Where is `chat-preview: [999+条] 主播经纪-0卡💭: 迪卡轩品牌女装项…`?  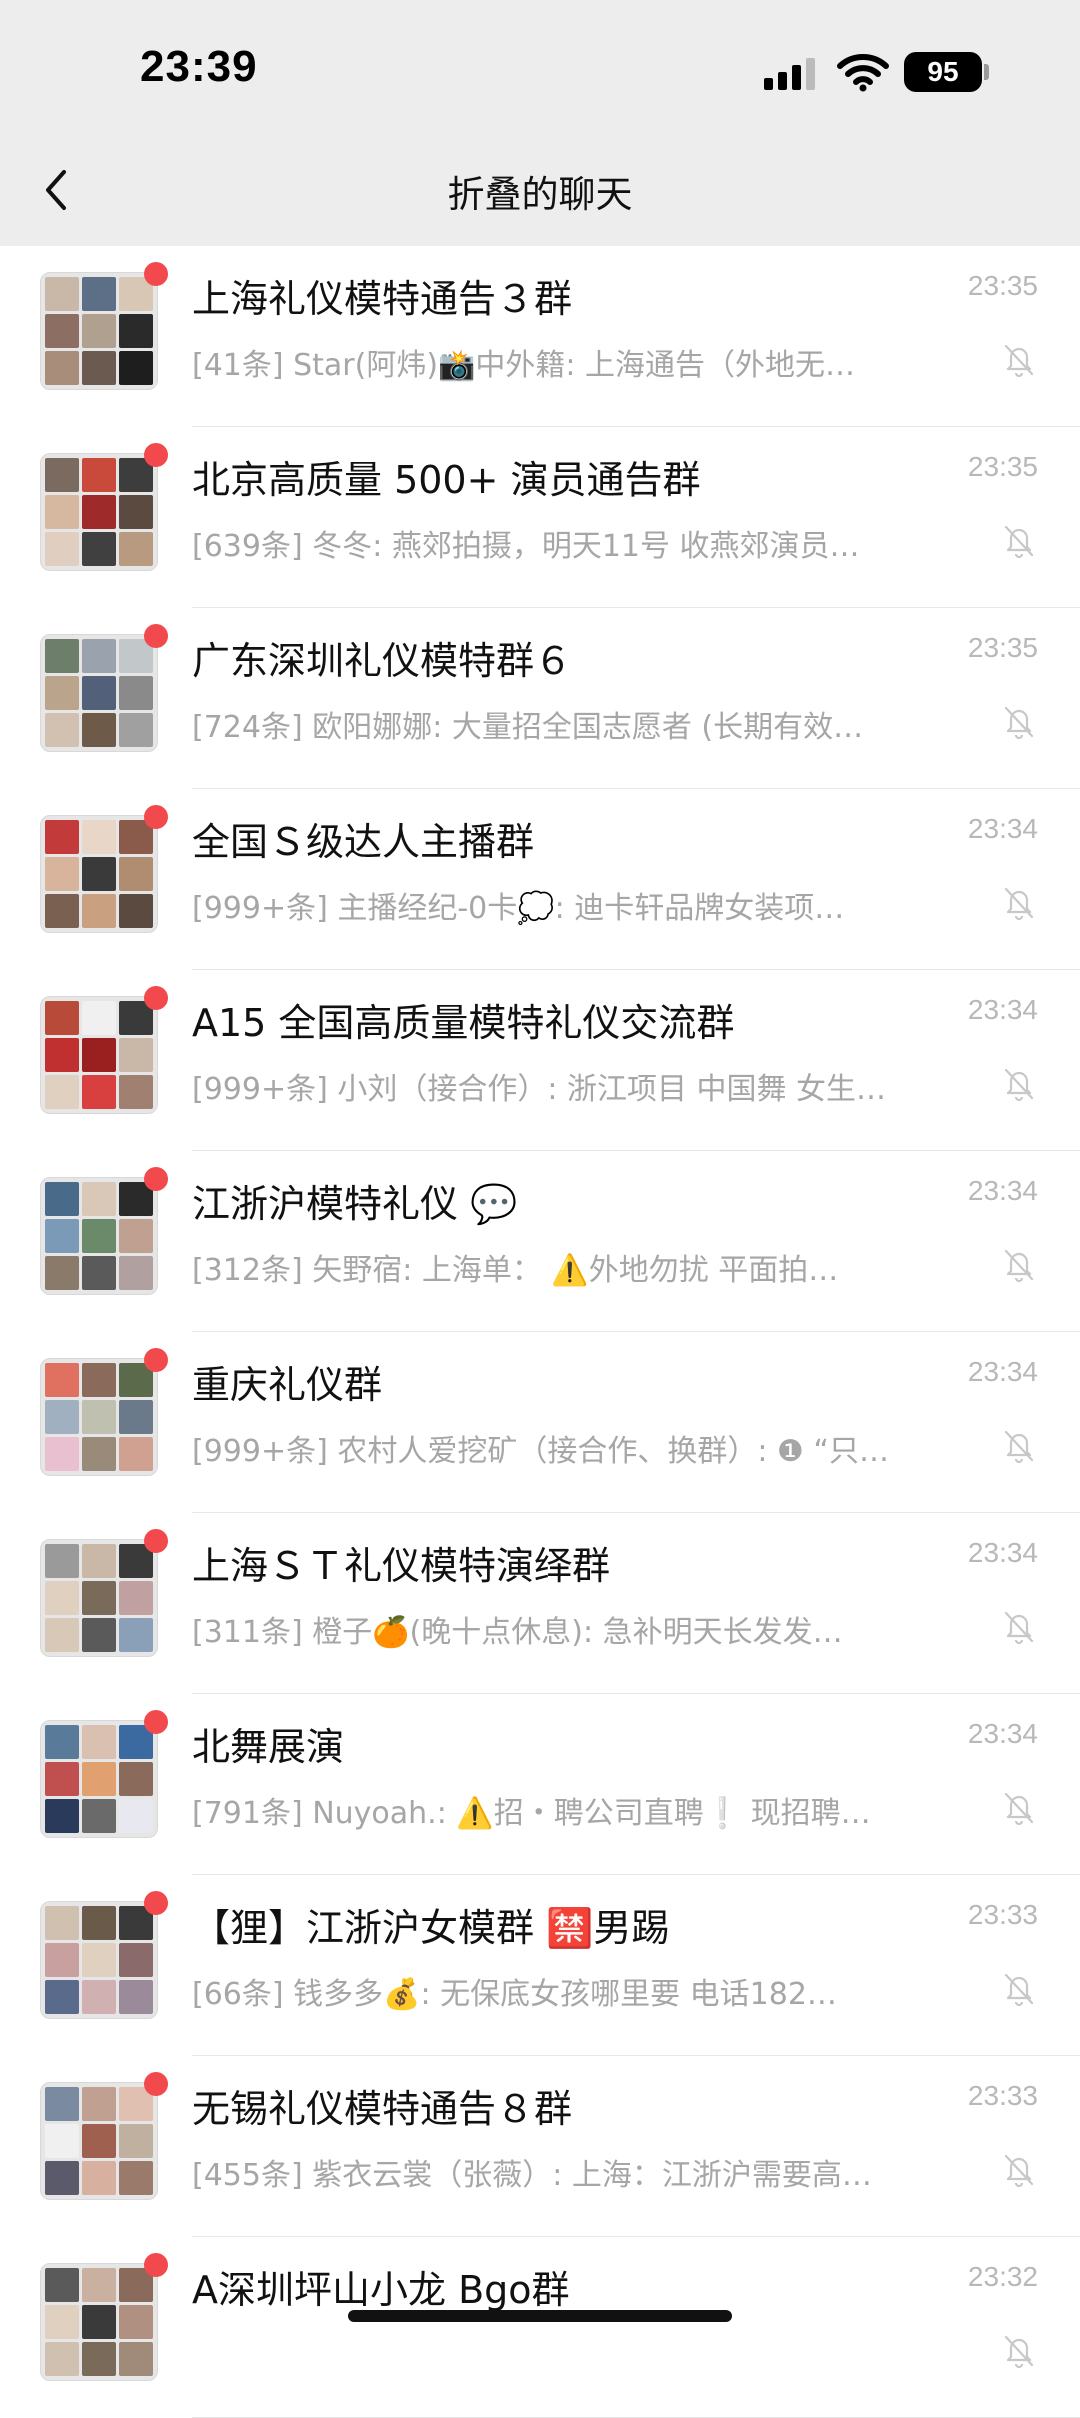
chat-preview: [999+条] 主播经纪-0卡💭: 迪卡轩品牌女装项… is located at coordinates (518, 908).